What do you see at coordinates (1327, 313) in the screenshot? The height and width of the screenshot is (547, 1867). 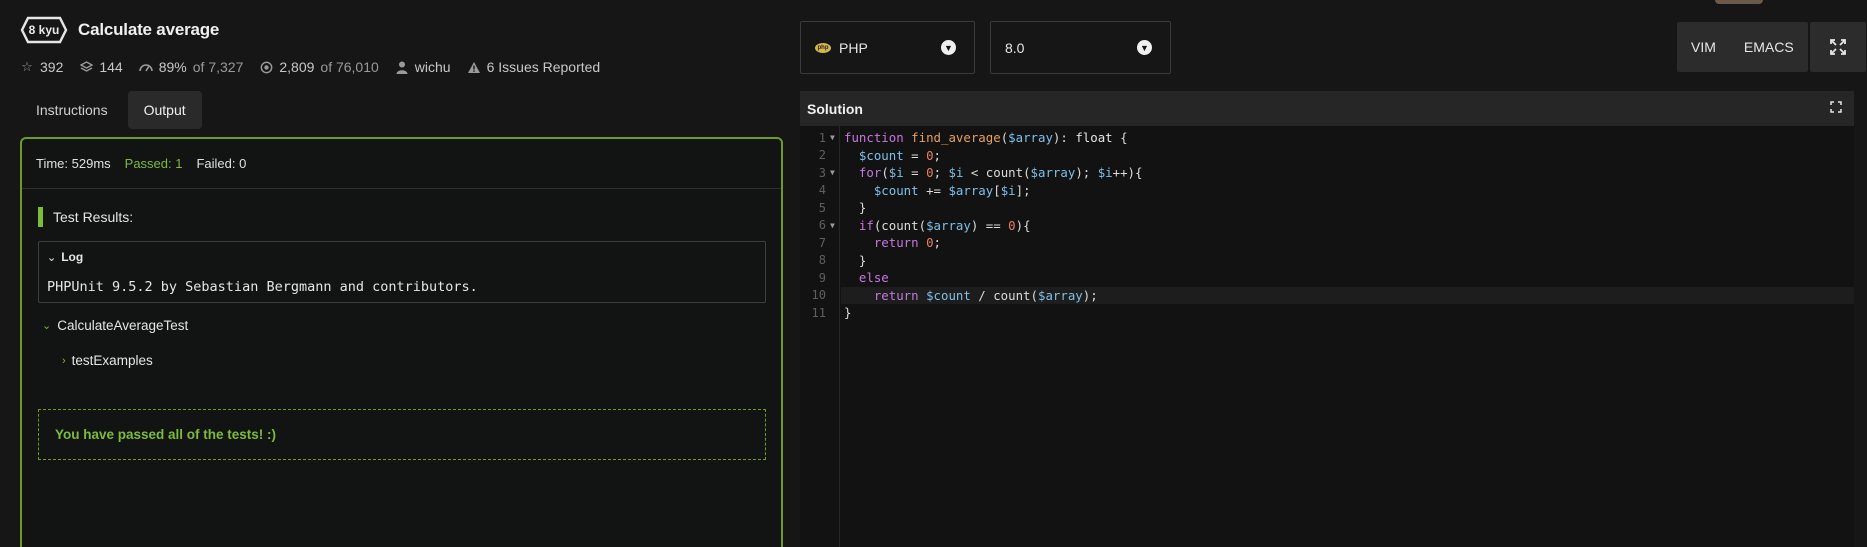 I see `code-line: 11 }` at bounding box center [1327, 313].